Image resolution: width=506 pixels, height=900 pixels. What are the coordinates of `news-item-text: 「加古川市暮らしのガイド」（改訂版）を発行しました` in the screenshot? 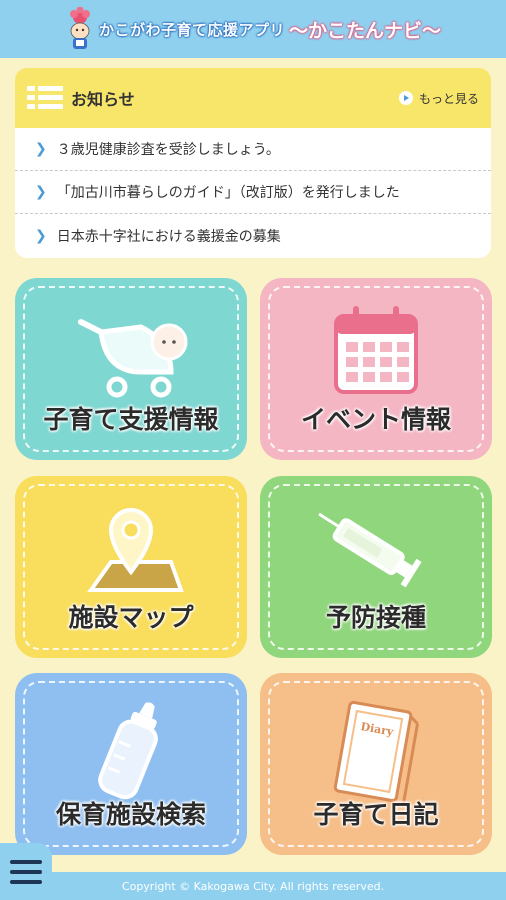 It's located at (228, 193).